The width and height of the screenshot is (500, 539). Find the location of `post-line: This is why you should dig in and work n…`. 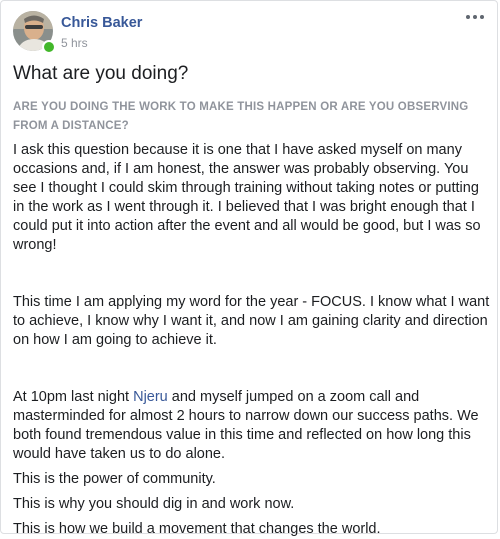

post-line: This is why you should dig in and work n… is located at coordinates (154, 504).